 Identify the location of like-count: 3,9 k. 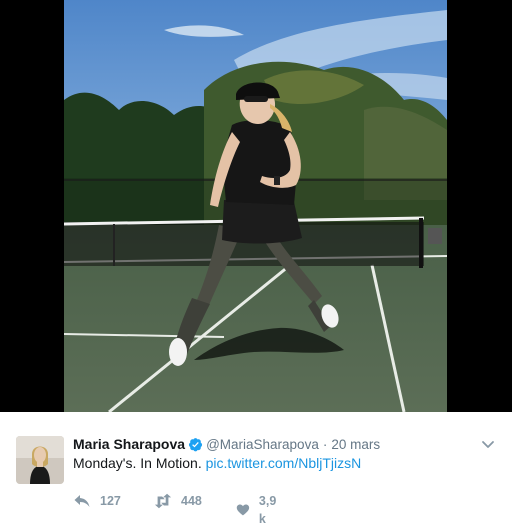
(267, 510).